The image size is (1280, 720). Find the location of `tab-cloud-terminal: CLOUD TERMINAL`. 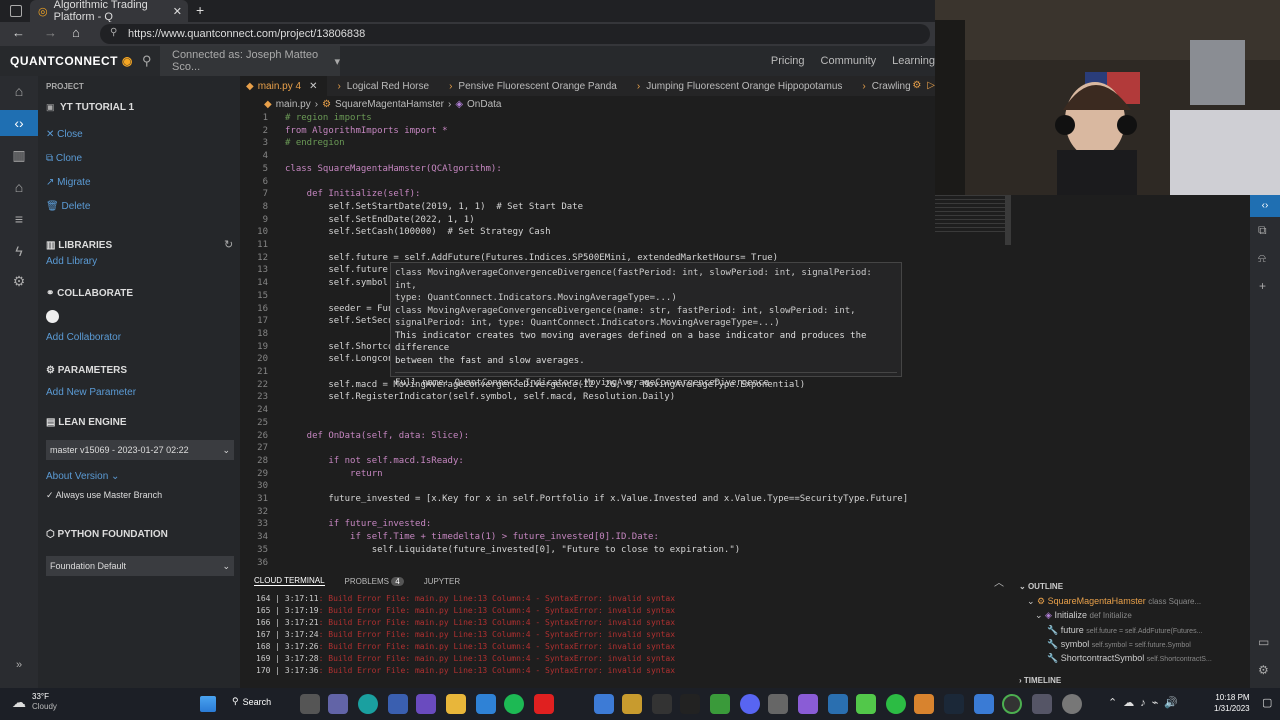

tab-cloud-terminal: CLOUD TERMINAL is located at coordinates (289, 581).